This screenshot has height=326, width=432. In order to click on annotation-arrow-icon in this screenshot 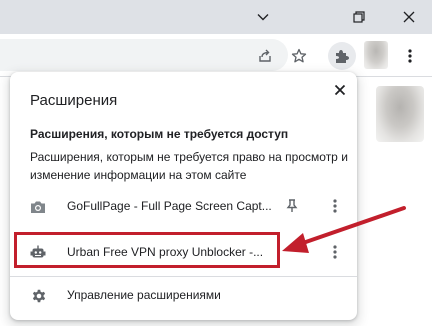, I will do `click(344, 229)`.